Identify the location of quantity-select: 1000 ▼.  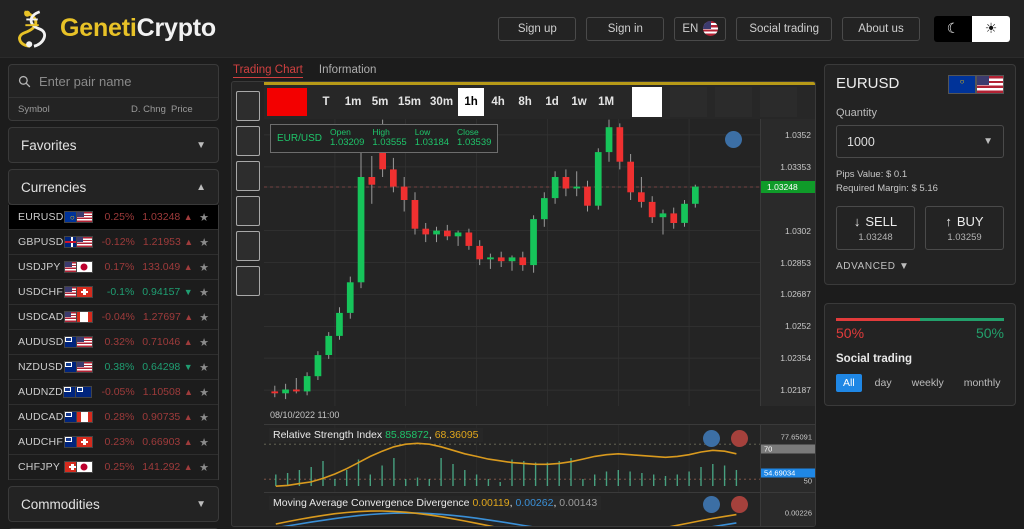
(920, 141).